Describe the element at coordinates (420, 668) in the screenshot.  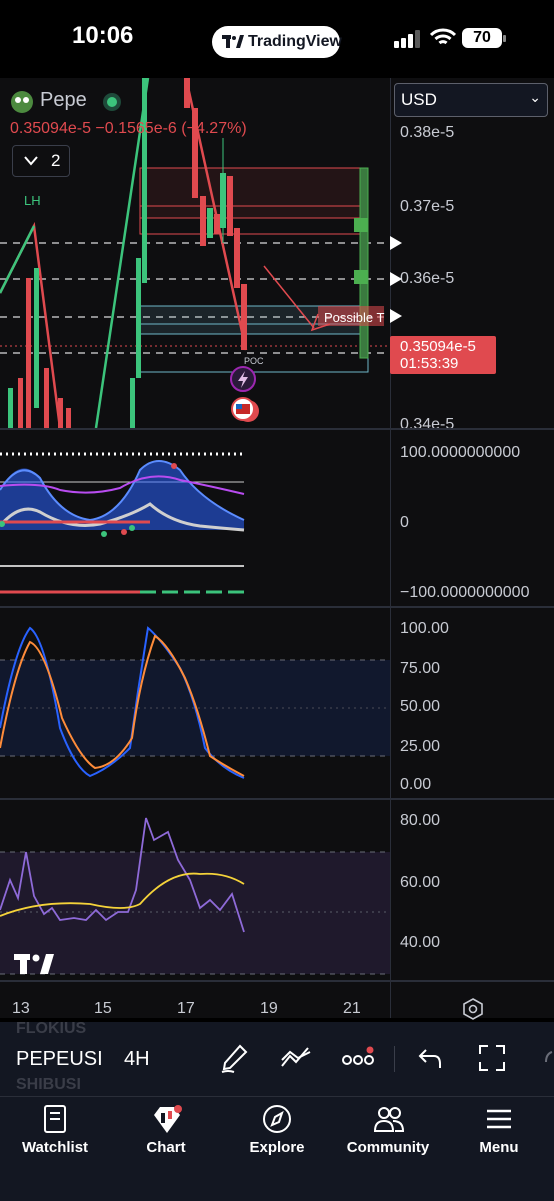
I see `stoch-tick: 75.00` at that location.